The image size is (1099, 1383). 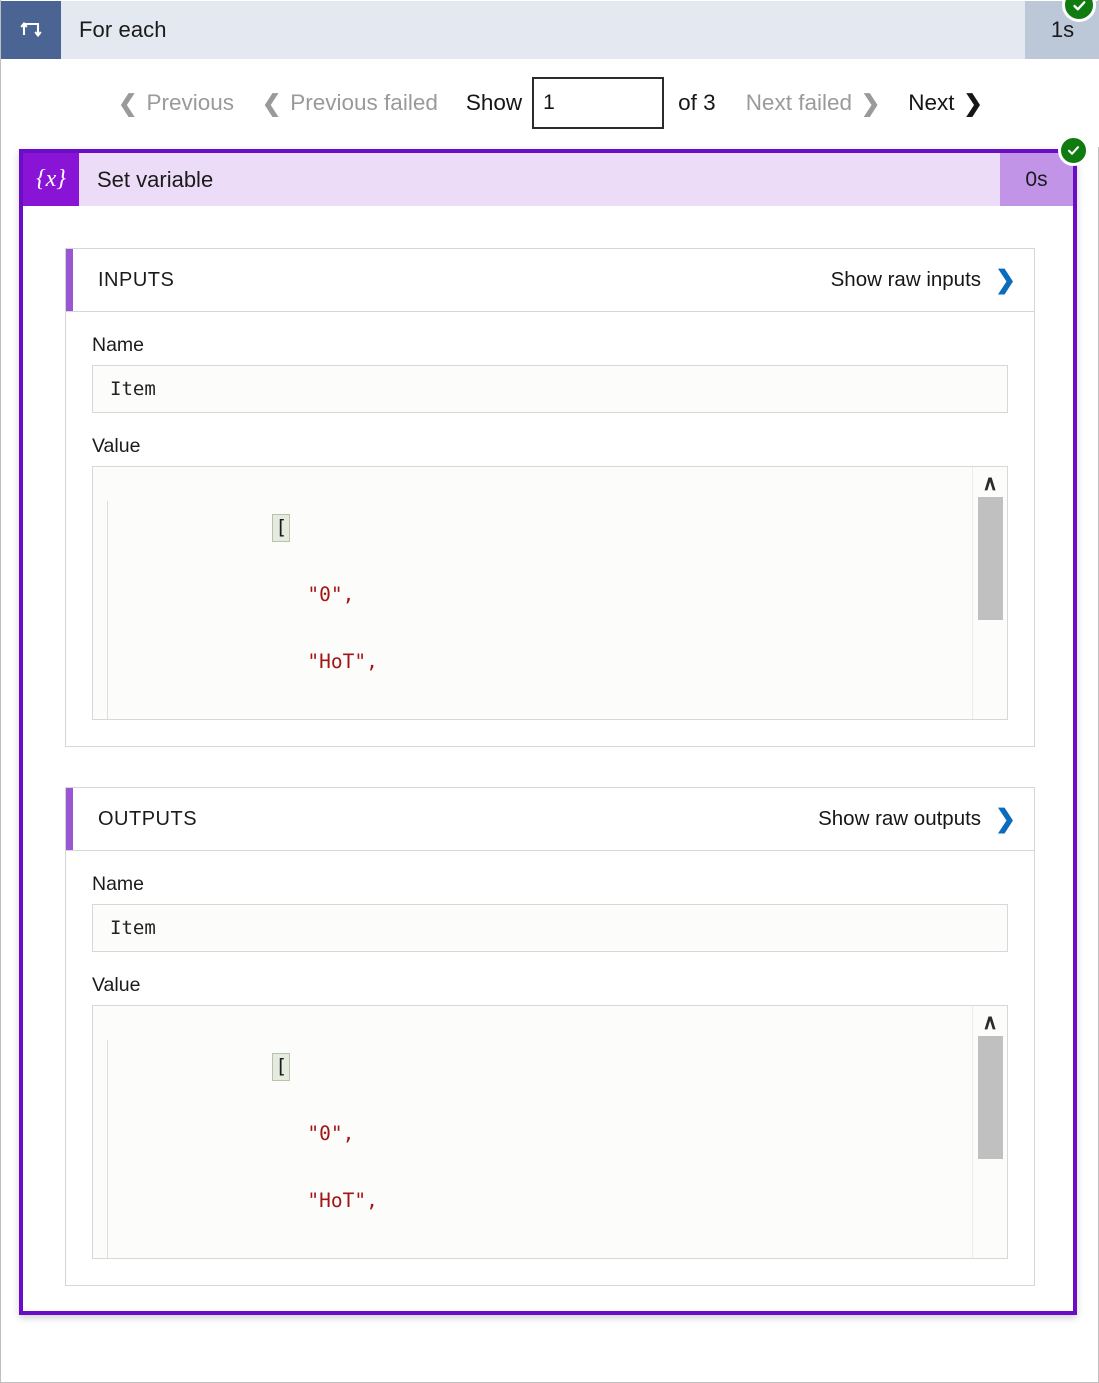 I want to click on next-button: Next ❯, so click(x=945, y=103).